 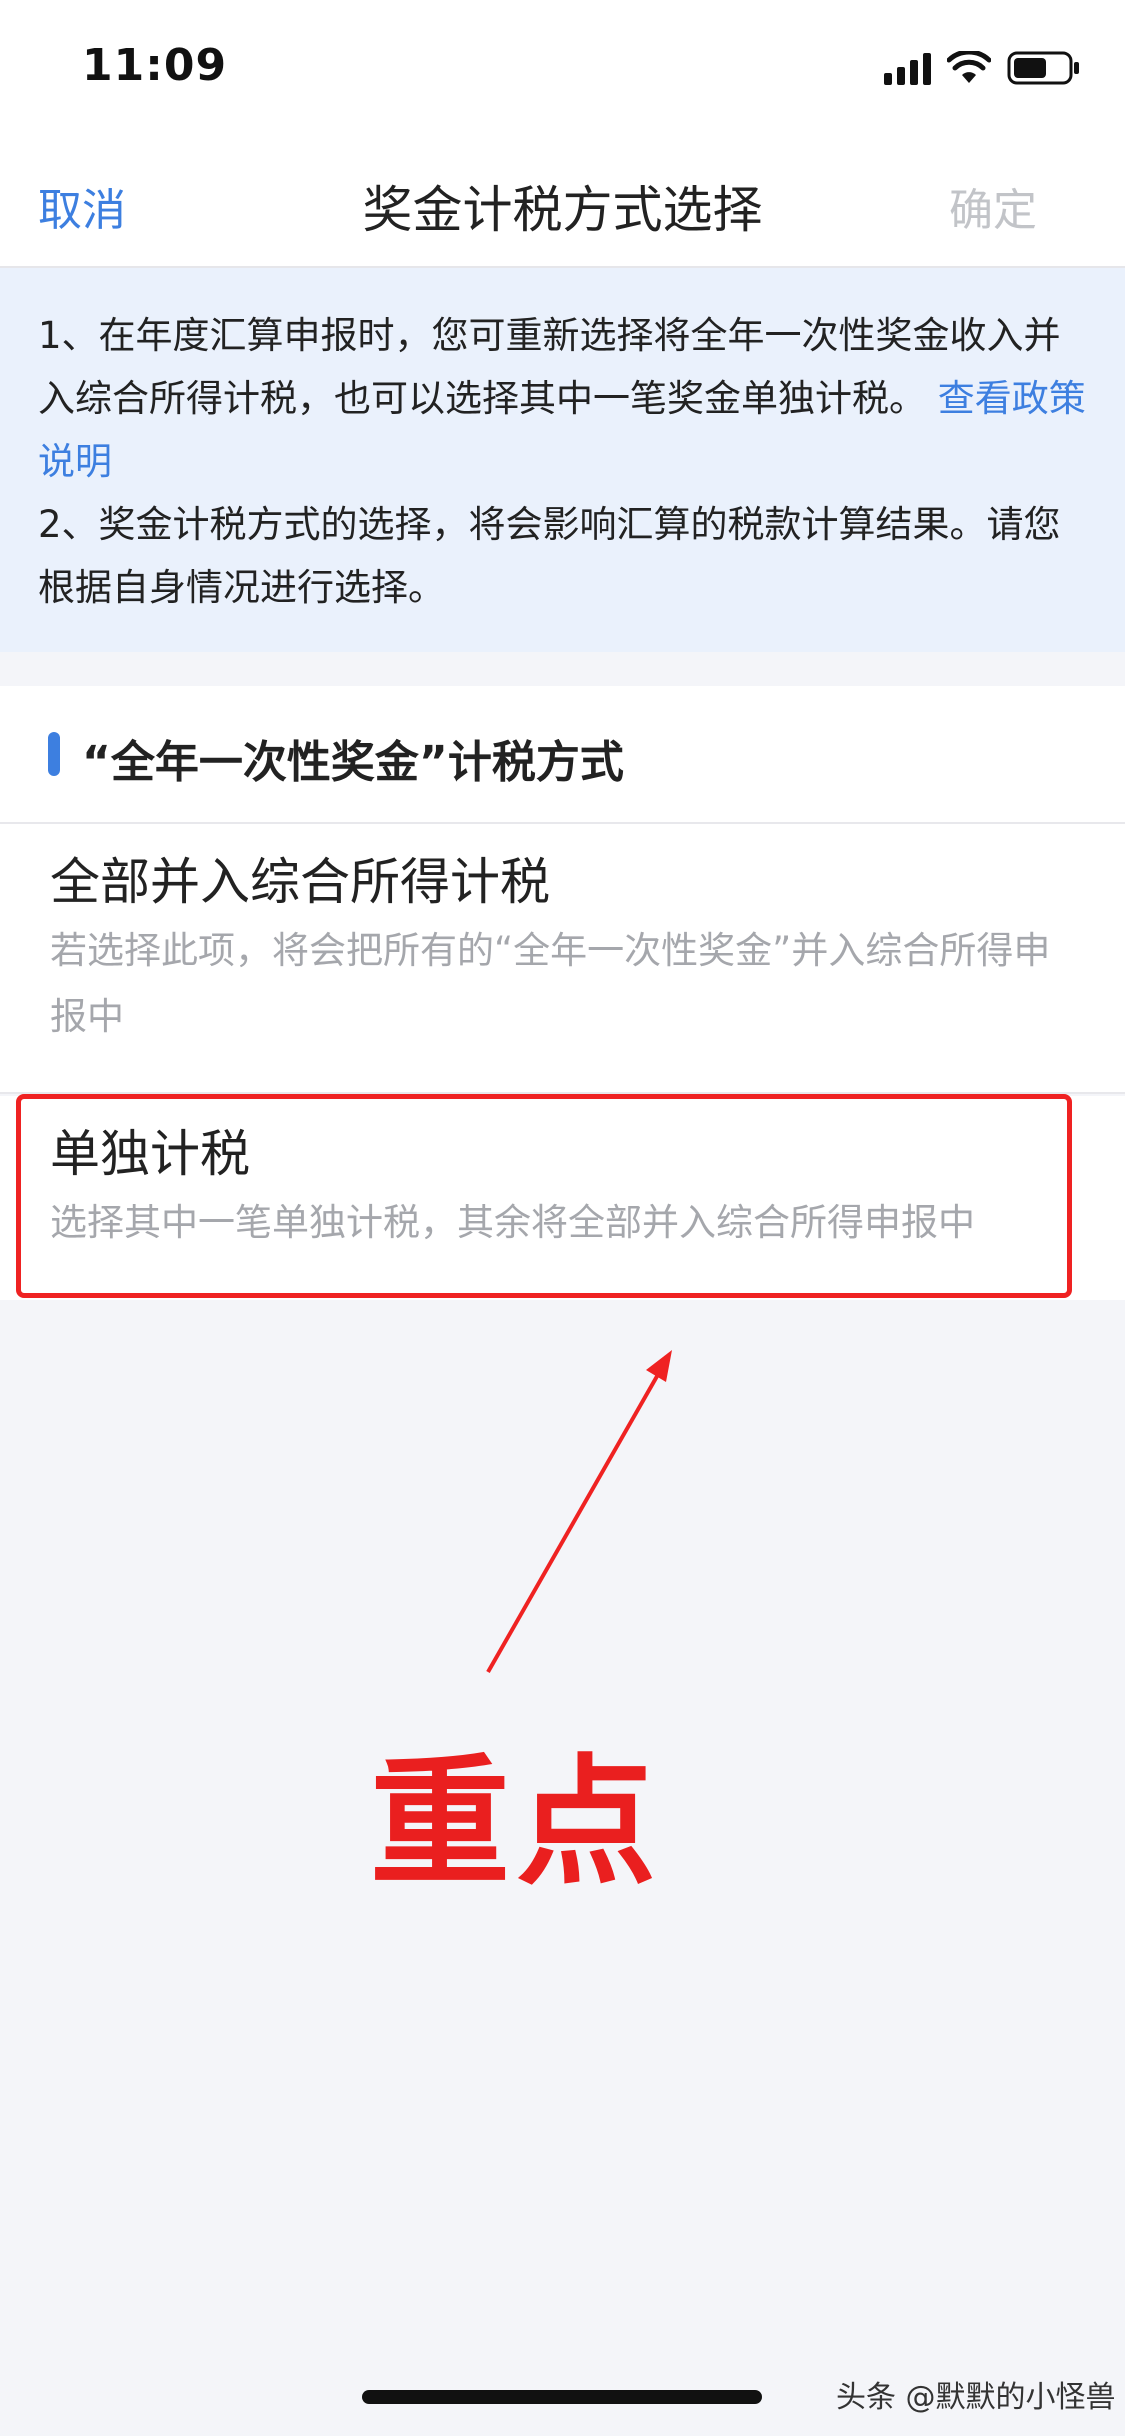 I want to click on watermark: 头条 @默默的小怪兽, so click(x=976, y=2397).